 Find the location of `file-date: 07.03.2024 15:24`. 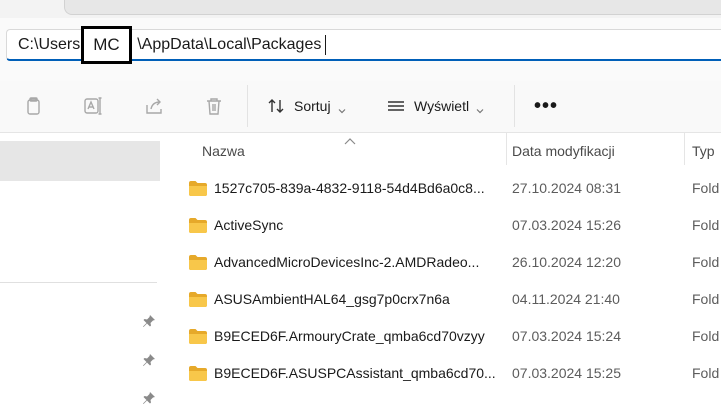

file-date: 07.03.2024 15:24 is located at coordinates (566, 336).